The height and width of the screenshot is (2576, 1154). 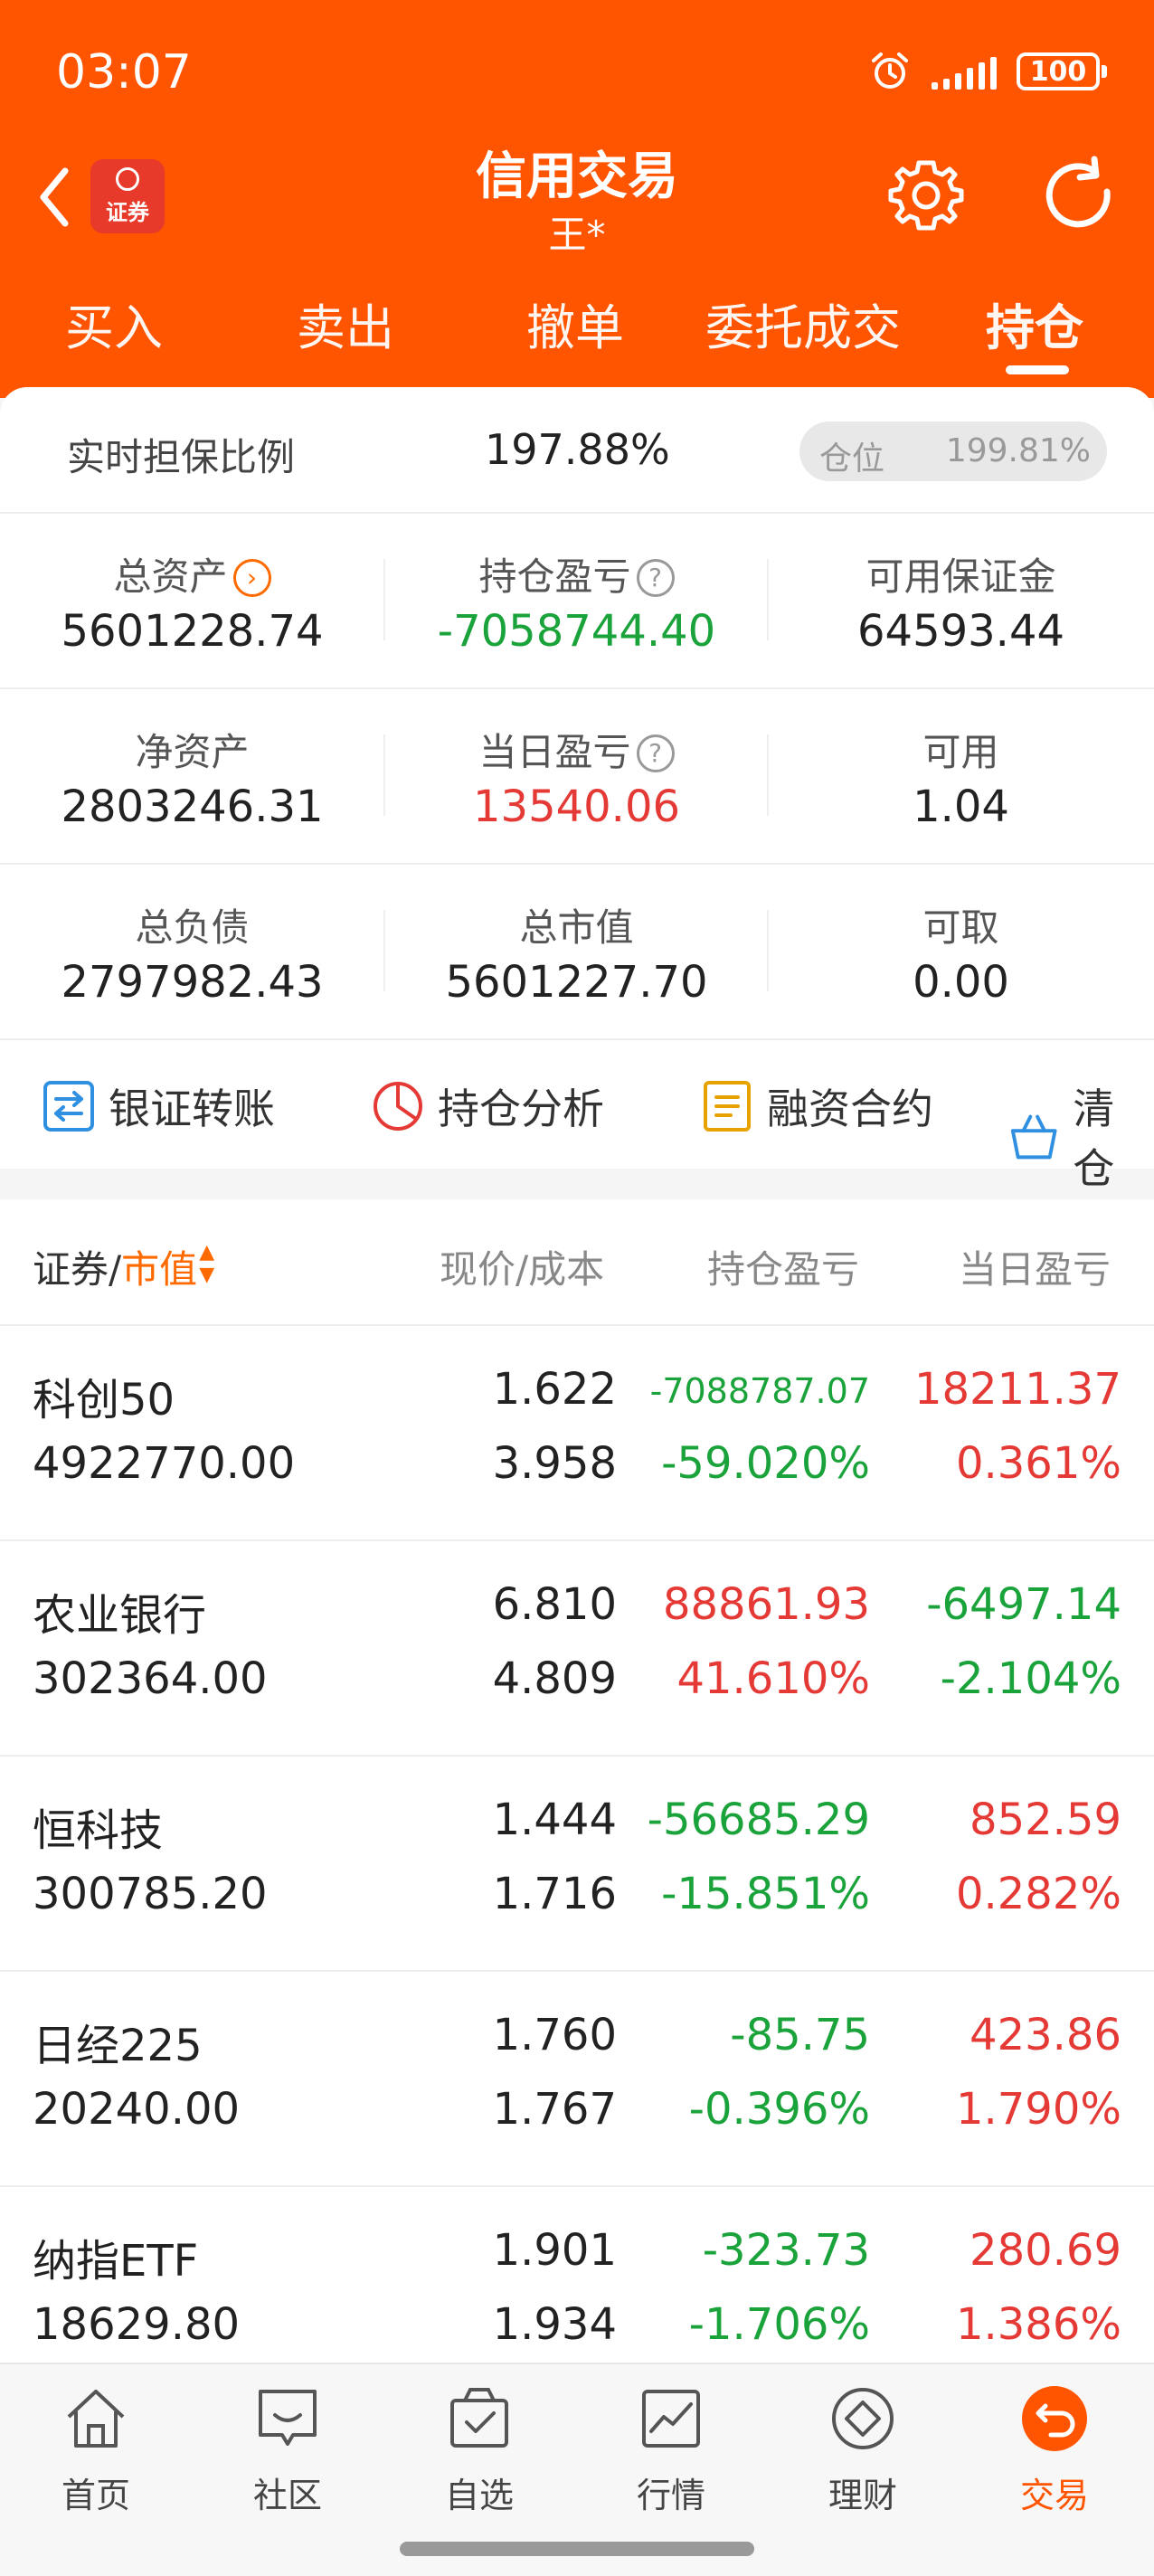 What do you see at coordinates (759, 1391) in the screenshot?
I see `holding-pl: -7088787.07` at bounding box center [759, 1391].